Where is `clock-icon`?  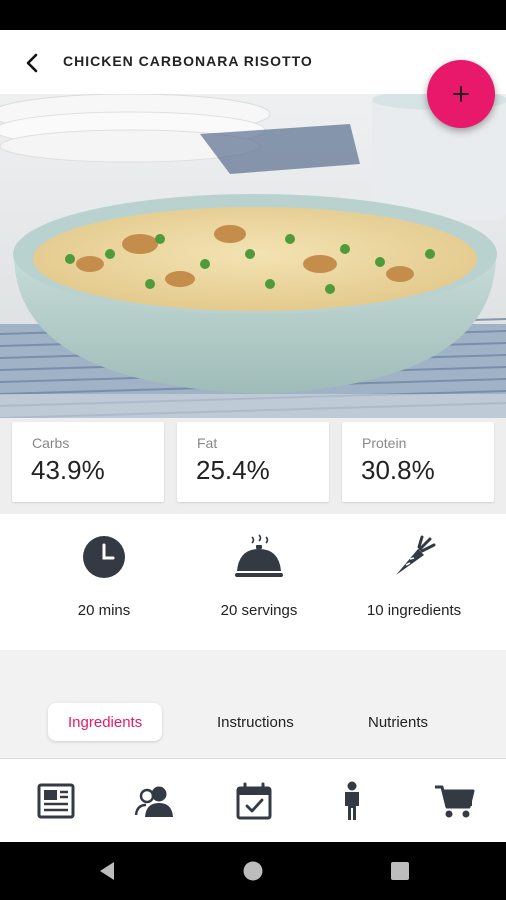
clock-icon is located at coordinates (104, 557).